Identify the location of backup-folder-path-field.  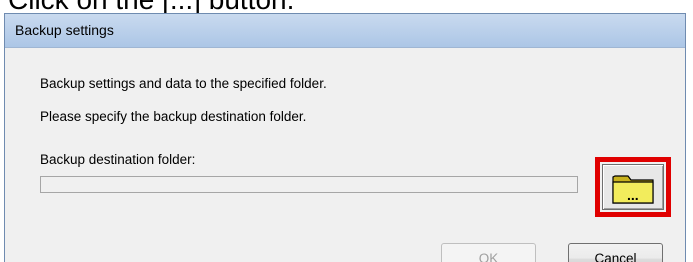
(309, 184).